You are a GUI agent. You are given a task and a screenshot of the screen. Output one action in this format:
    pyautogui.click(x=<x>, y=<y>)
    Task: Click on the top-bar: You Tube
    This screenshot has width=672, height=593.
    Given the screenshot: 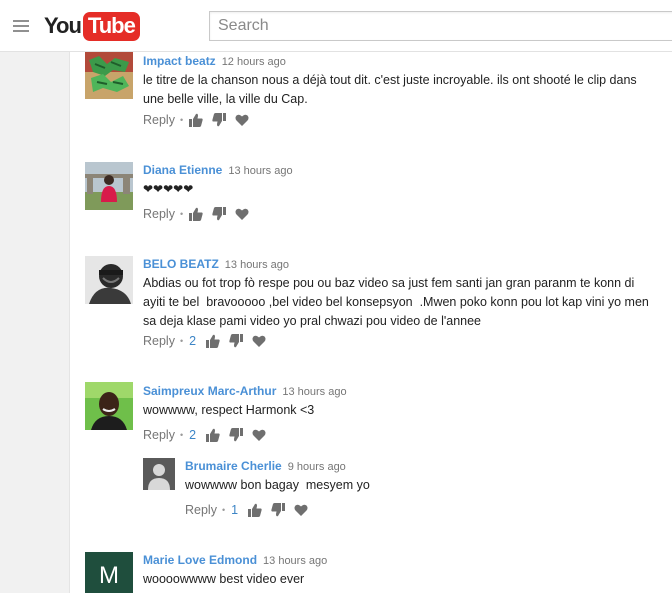 What is the action you would take?
    pyautogui.click(x=336, y=26)
    